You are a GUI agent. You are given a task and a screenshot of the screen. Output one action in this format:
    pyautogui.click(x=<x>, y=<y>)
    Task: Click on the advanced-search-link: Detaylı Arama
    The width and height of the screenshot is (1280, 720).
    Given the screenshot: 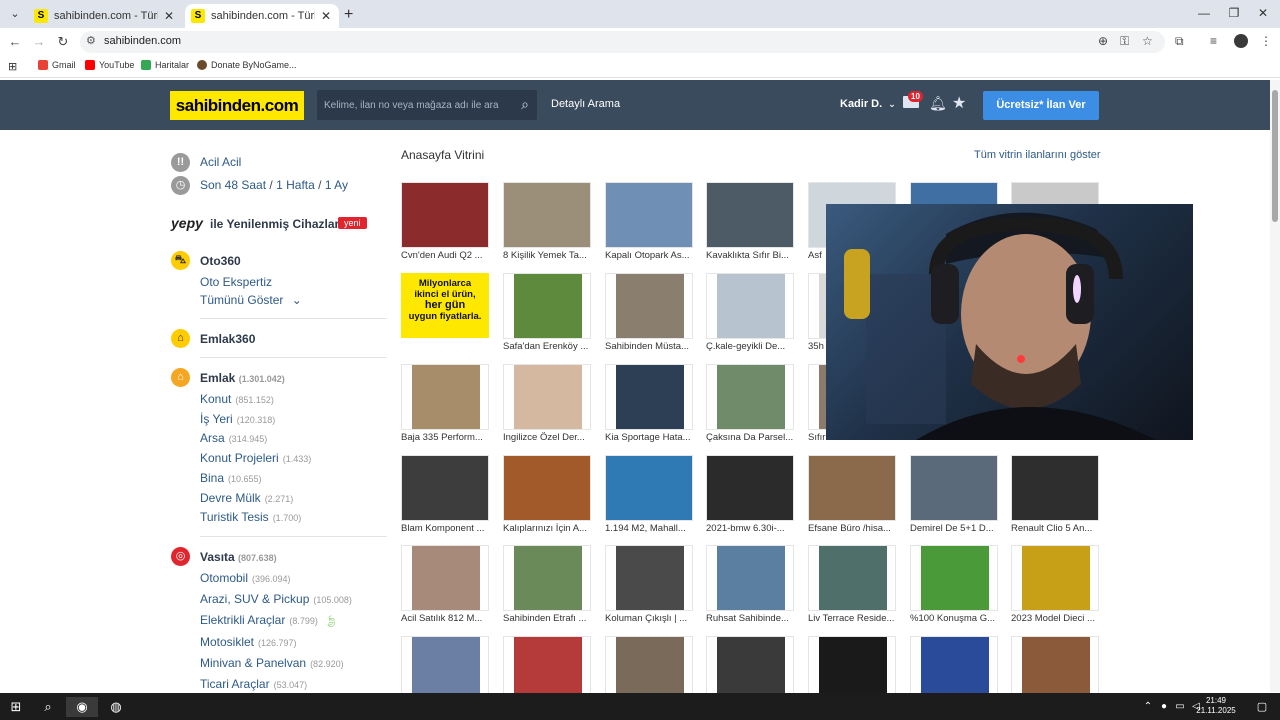 What is the action you would take?
    pyautogui.click(x=585, y=104)
    